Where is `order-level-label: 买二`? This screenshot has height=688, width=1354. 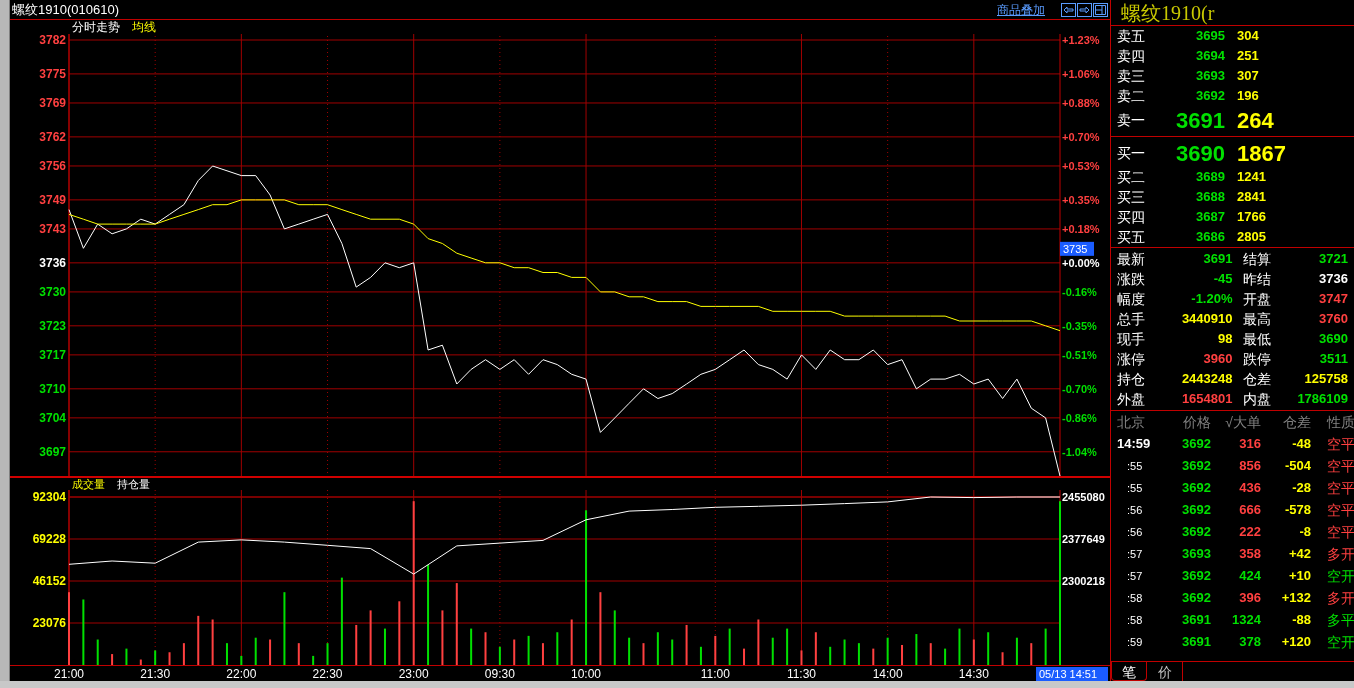
order-level-label: 买二 is located at coordinates (1131, 177).